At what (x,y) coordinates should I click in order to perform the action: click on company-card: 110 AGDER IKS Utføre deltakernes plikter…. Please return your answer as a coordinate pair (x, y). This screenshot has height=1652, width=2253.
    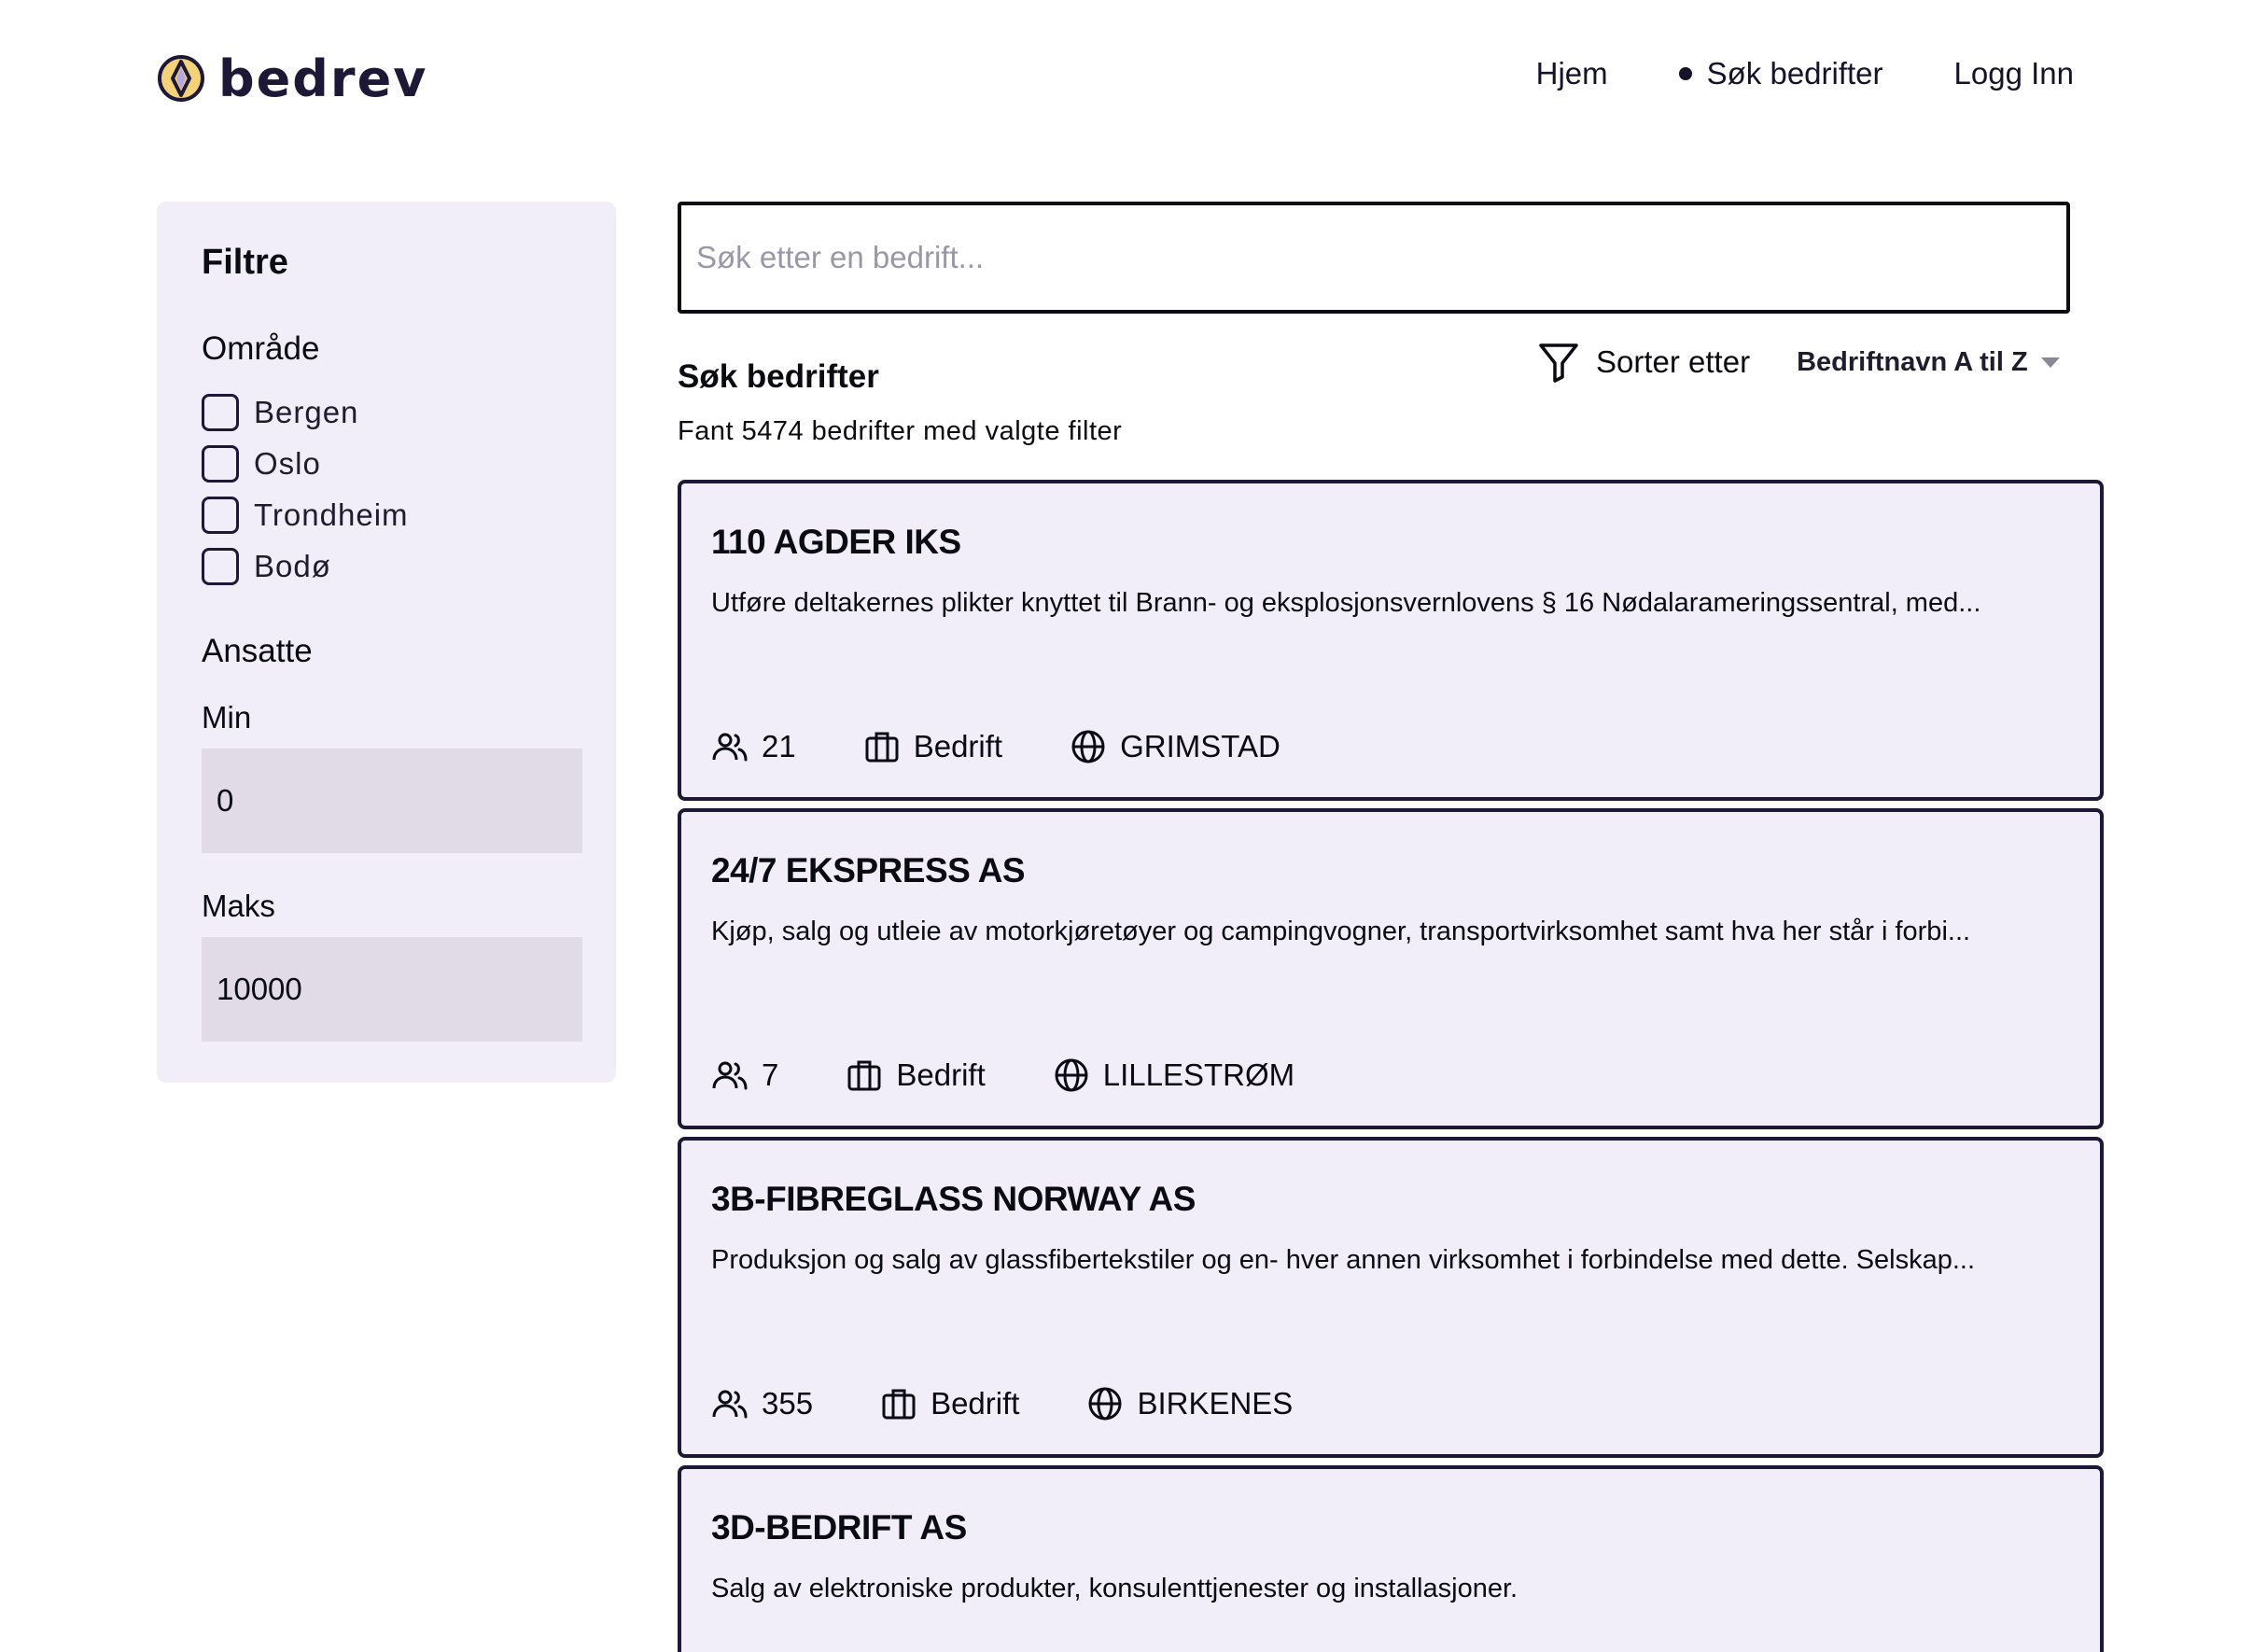
    Looking at the image, I should click on (1391, 640).